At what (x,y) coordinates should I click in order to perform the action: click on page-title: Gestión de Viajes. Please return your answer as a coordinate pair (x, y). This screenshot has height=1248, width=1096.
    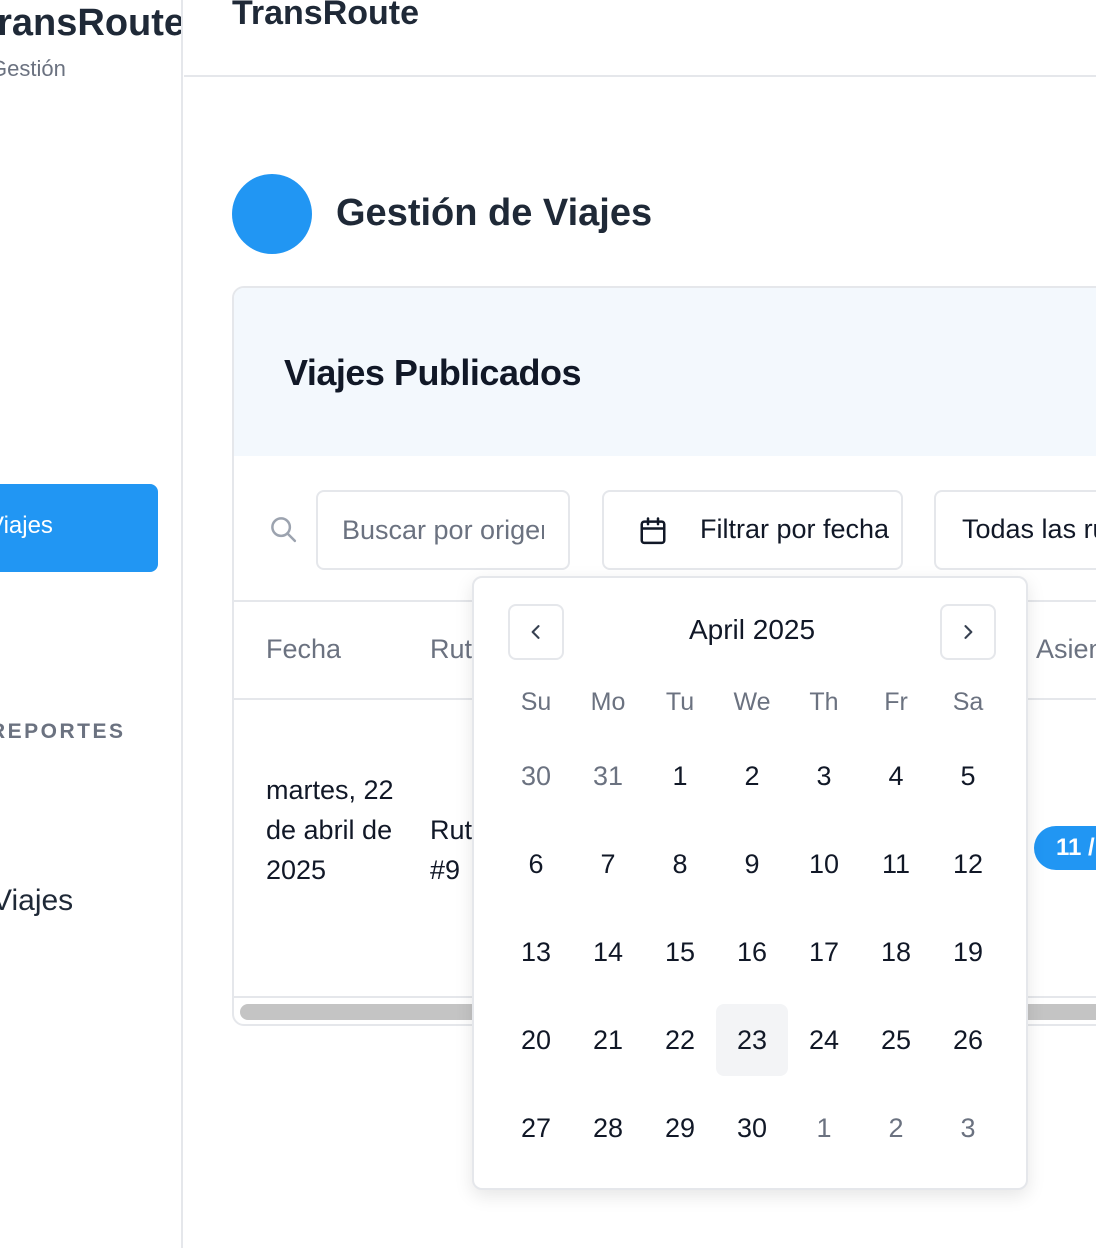
    Looking at the image, I should click on (494, 213).